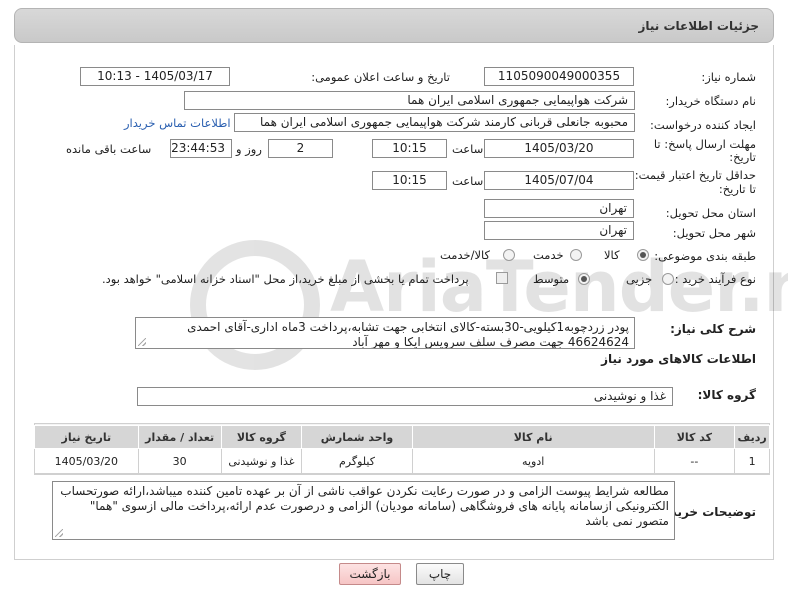  What do you see at coordinates (468, 149) in the screenshot?
I see `reply-deadline-time-label: ساعت` at bounding box center [468, 149].